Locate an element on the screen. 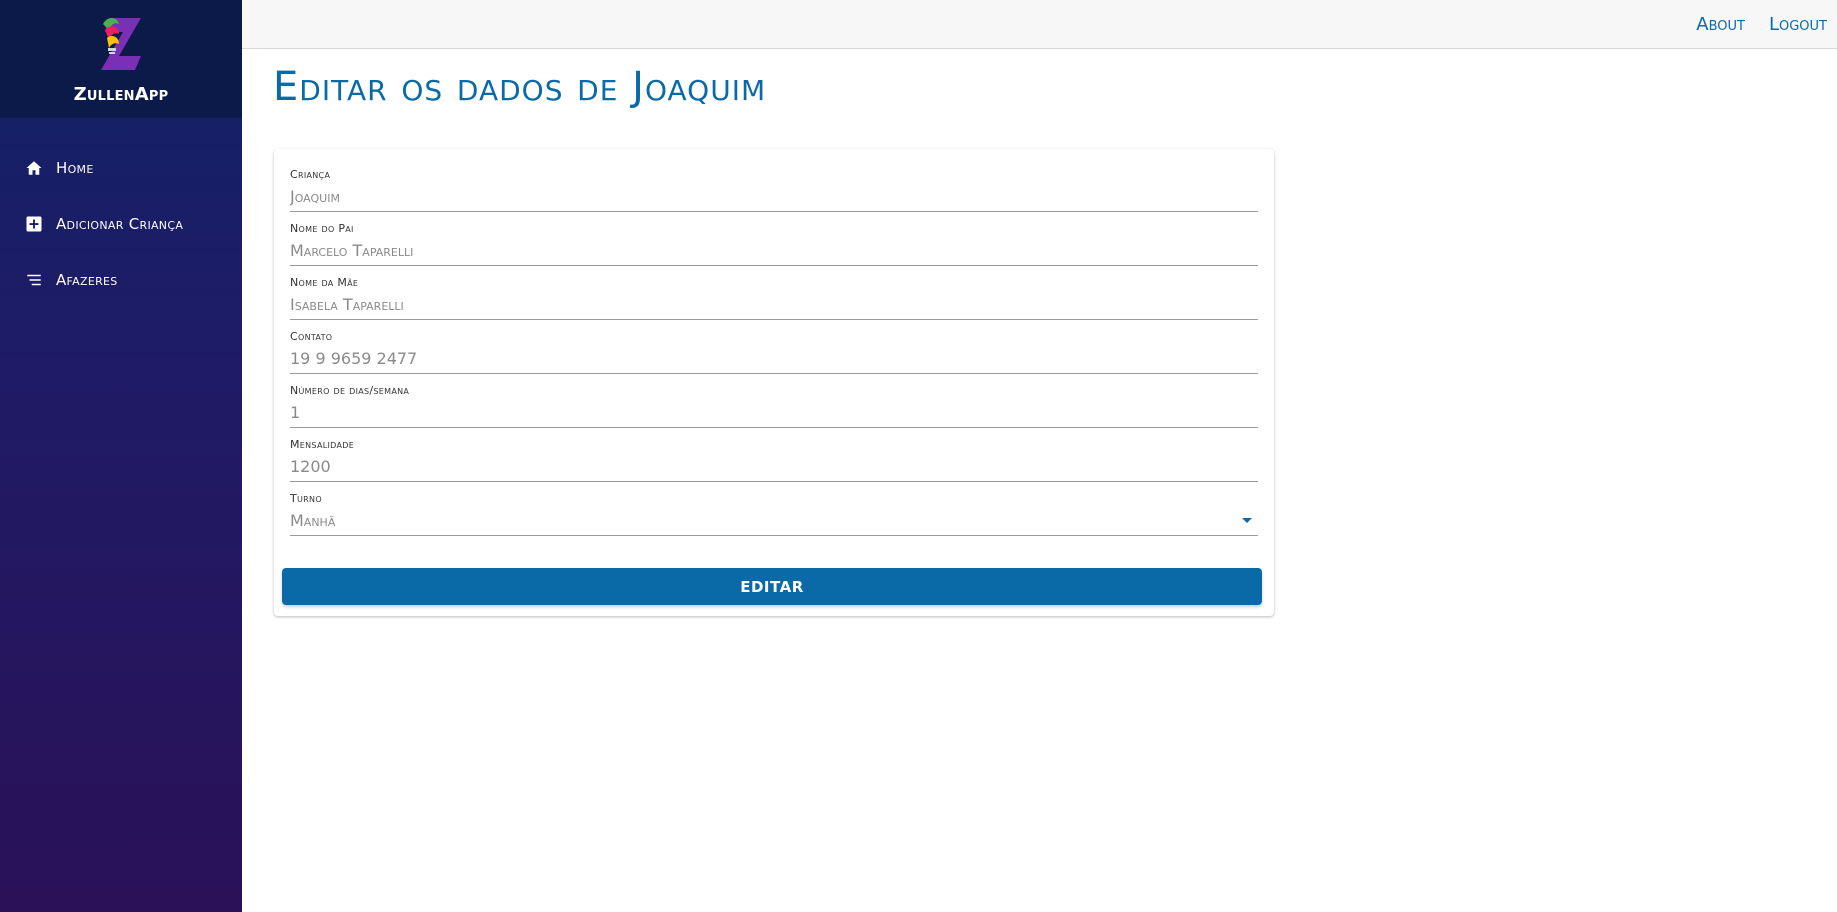  sidebar-nav: Home Adicionar Criança Afazeres is located at coordinates (121, 213).